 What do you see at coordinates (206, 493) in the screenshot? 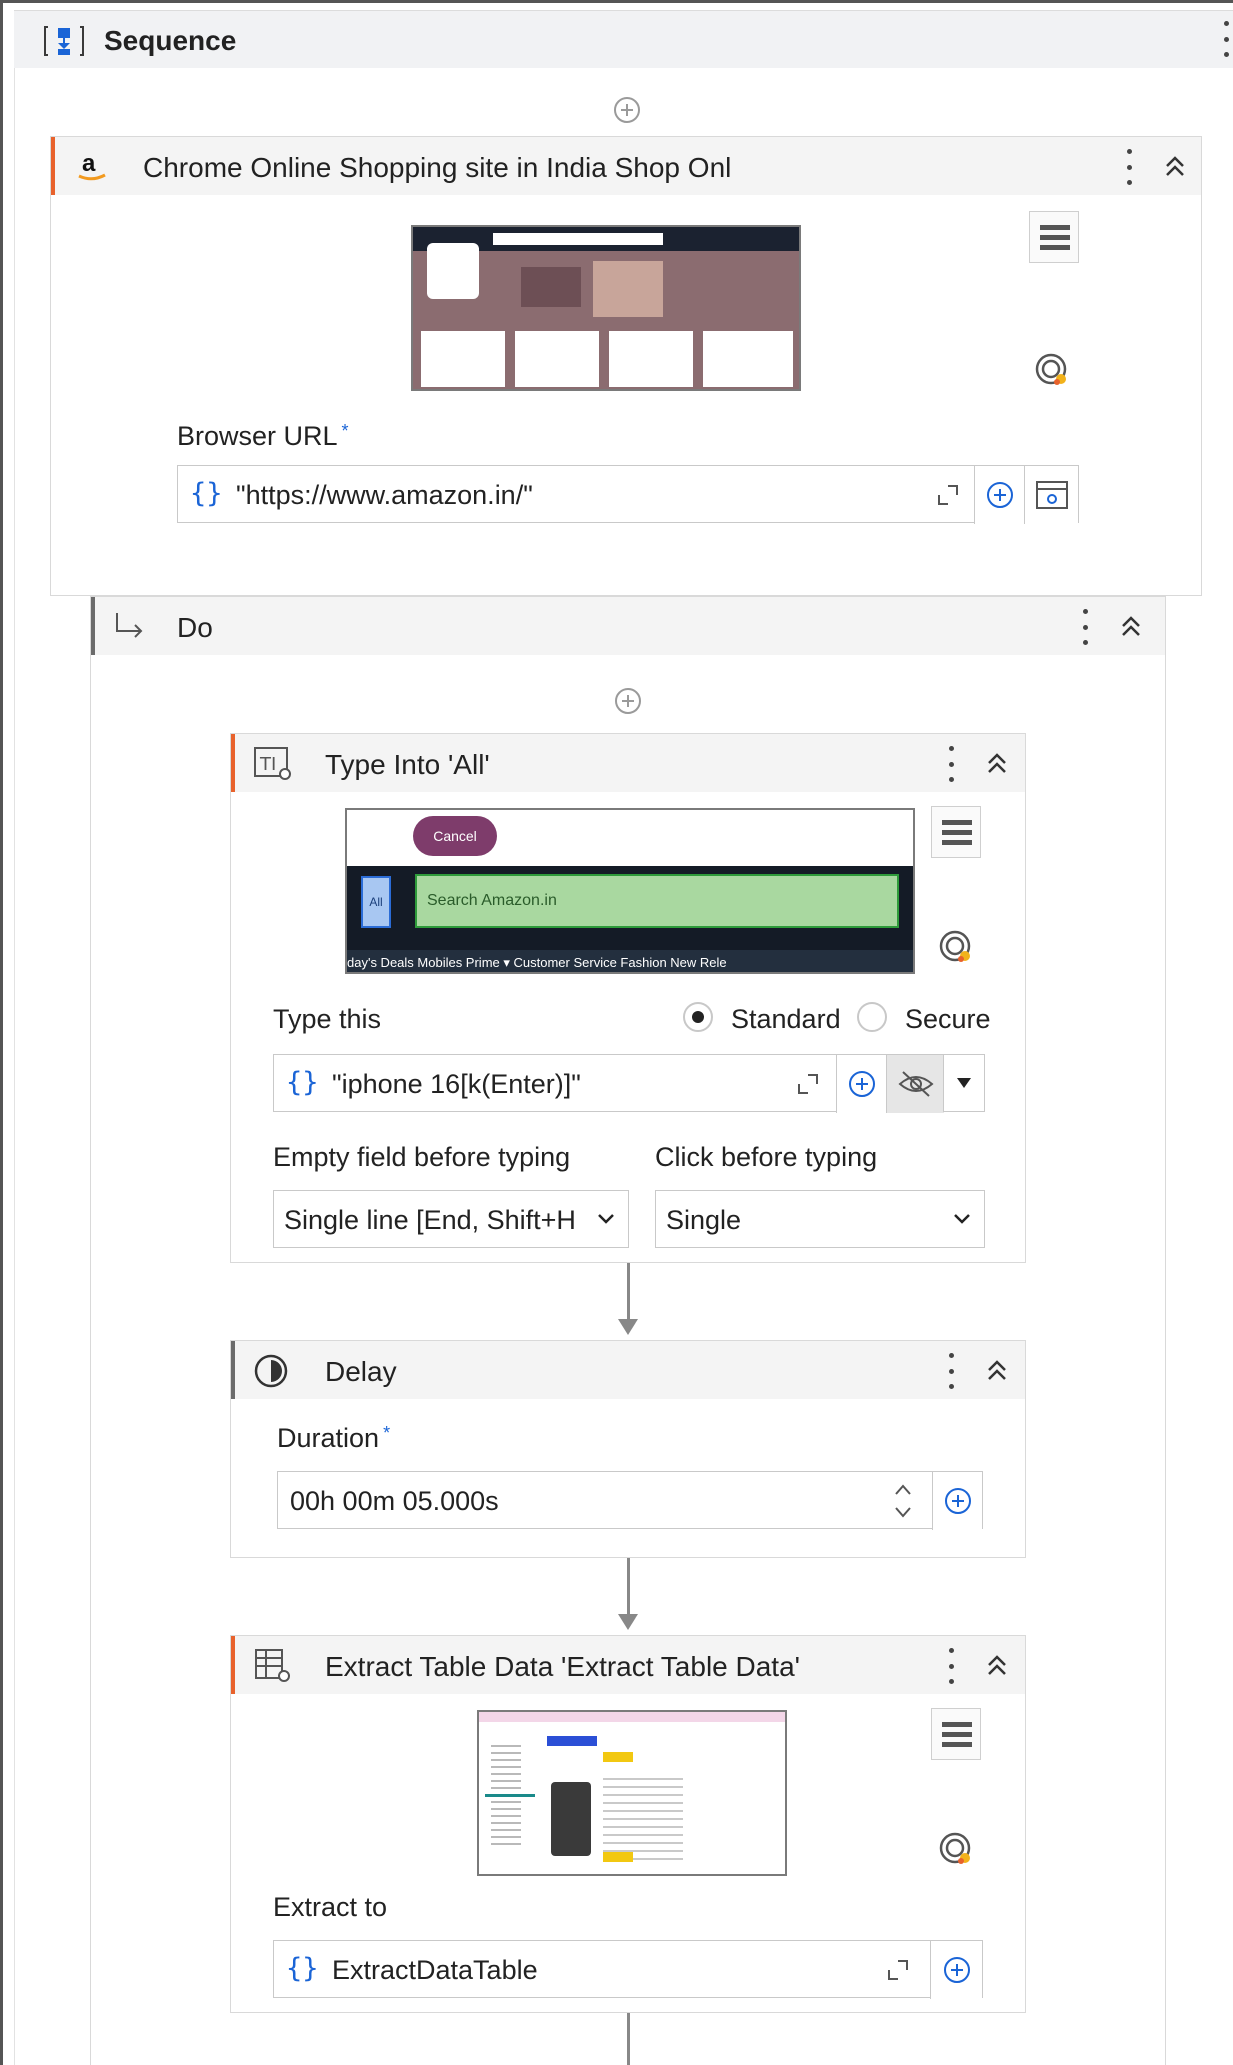
I see `expression-braces-icon: {}` at bounding box center [206, 493].